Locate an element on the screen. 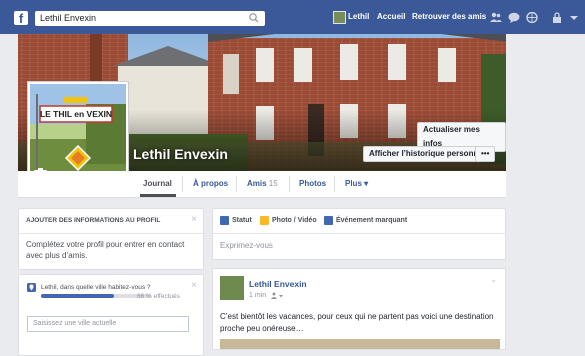 This screenshot has height=356, width=585. post-timestamp: 1 min is located at coordinates (257, 295).